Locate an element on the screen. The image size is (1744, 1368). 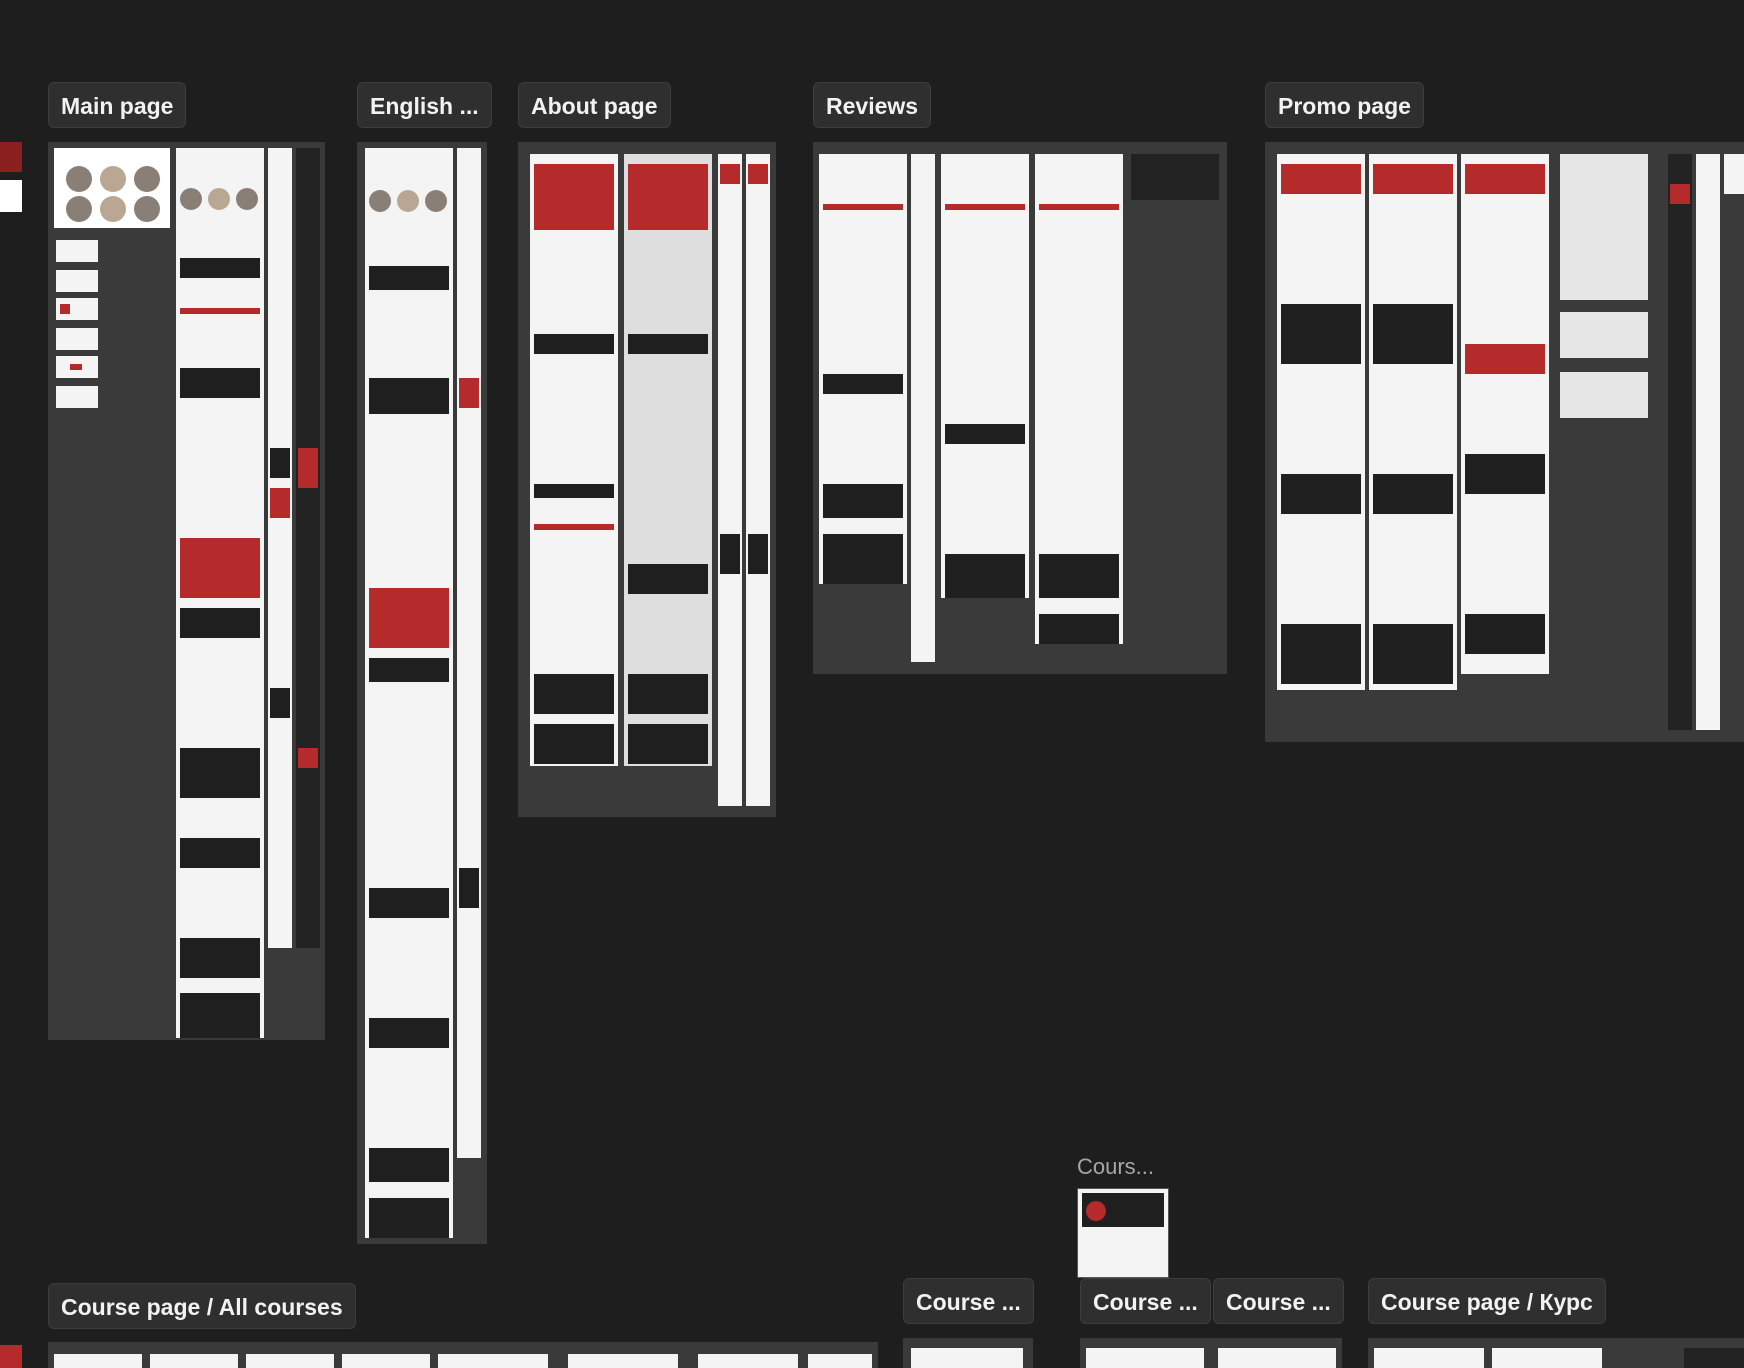
section-label-about-page: About page is located at coordinates (594, 105).